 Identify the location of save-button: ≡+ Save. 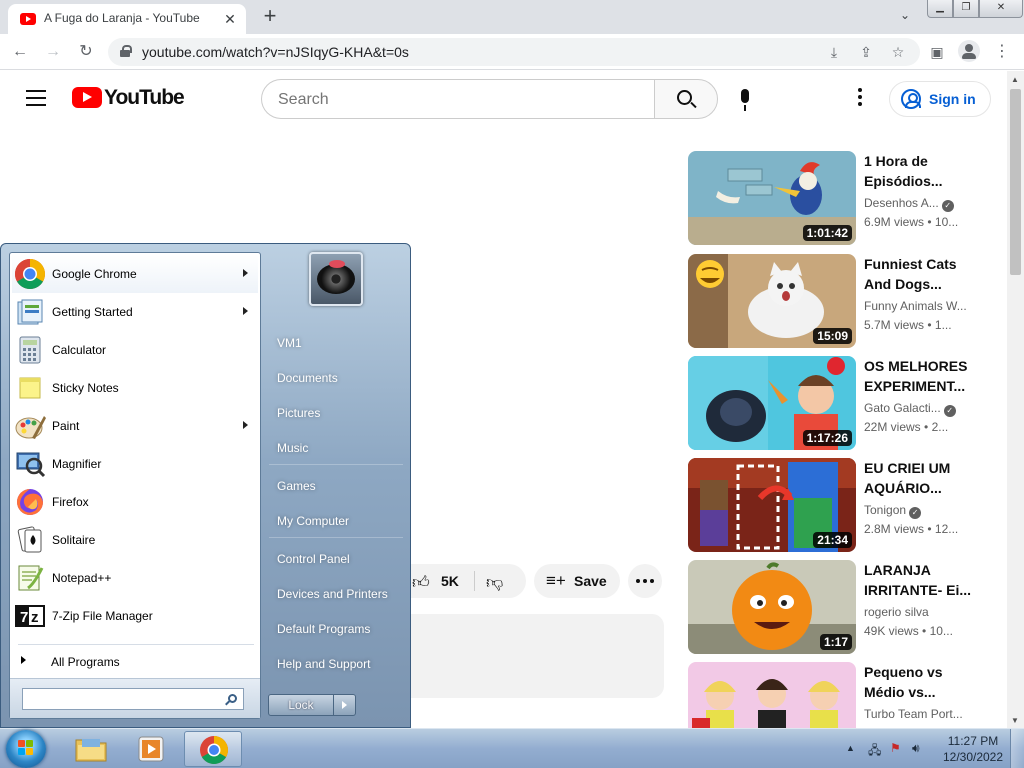
(577, 581).